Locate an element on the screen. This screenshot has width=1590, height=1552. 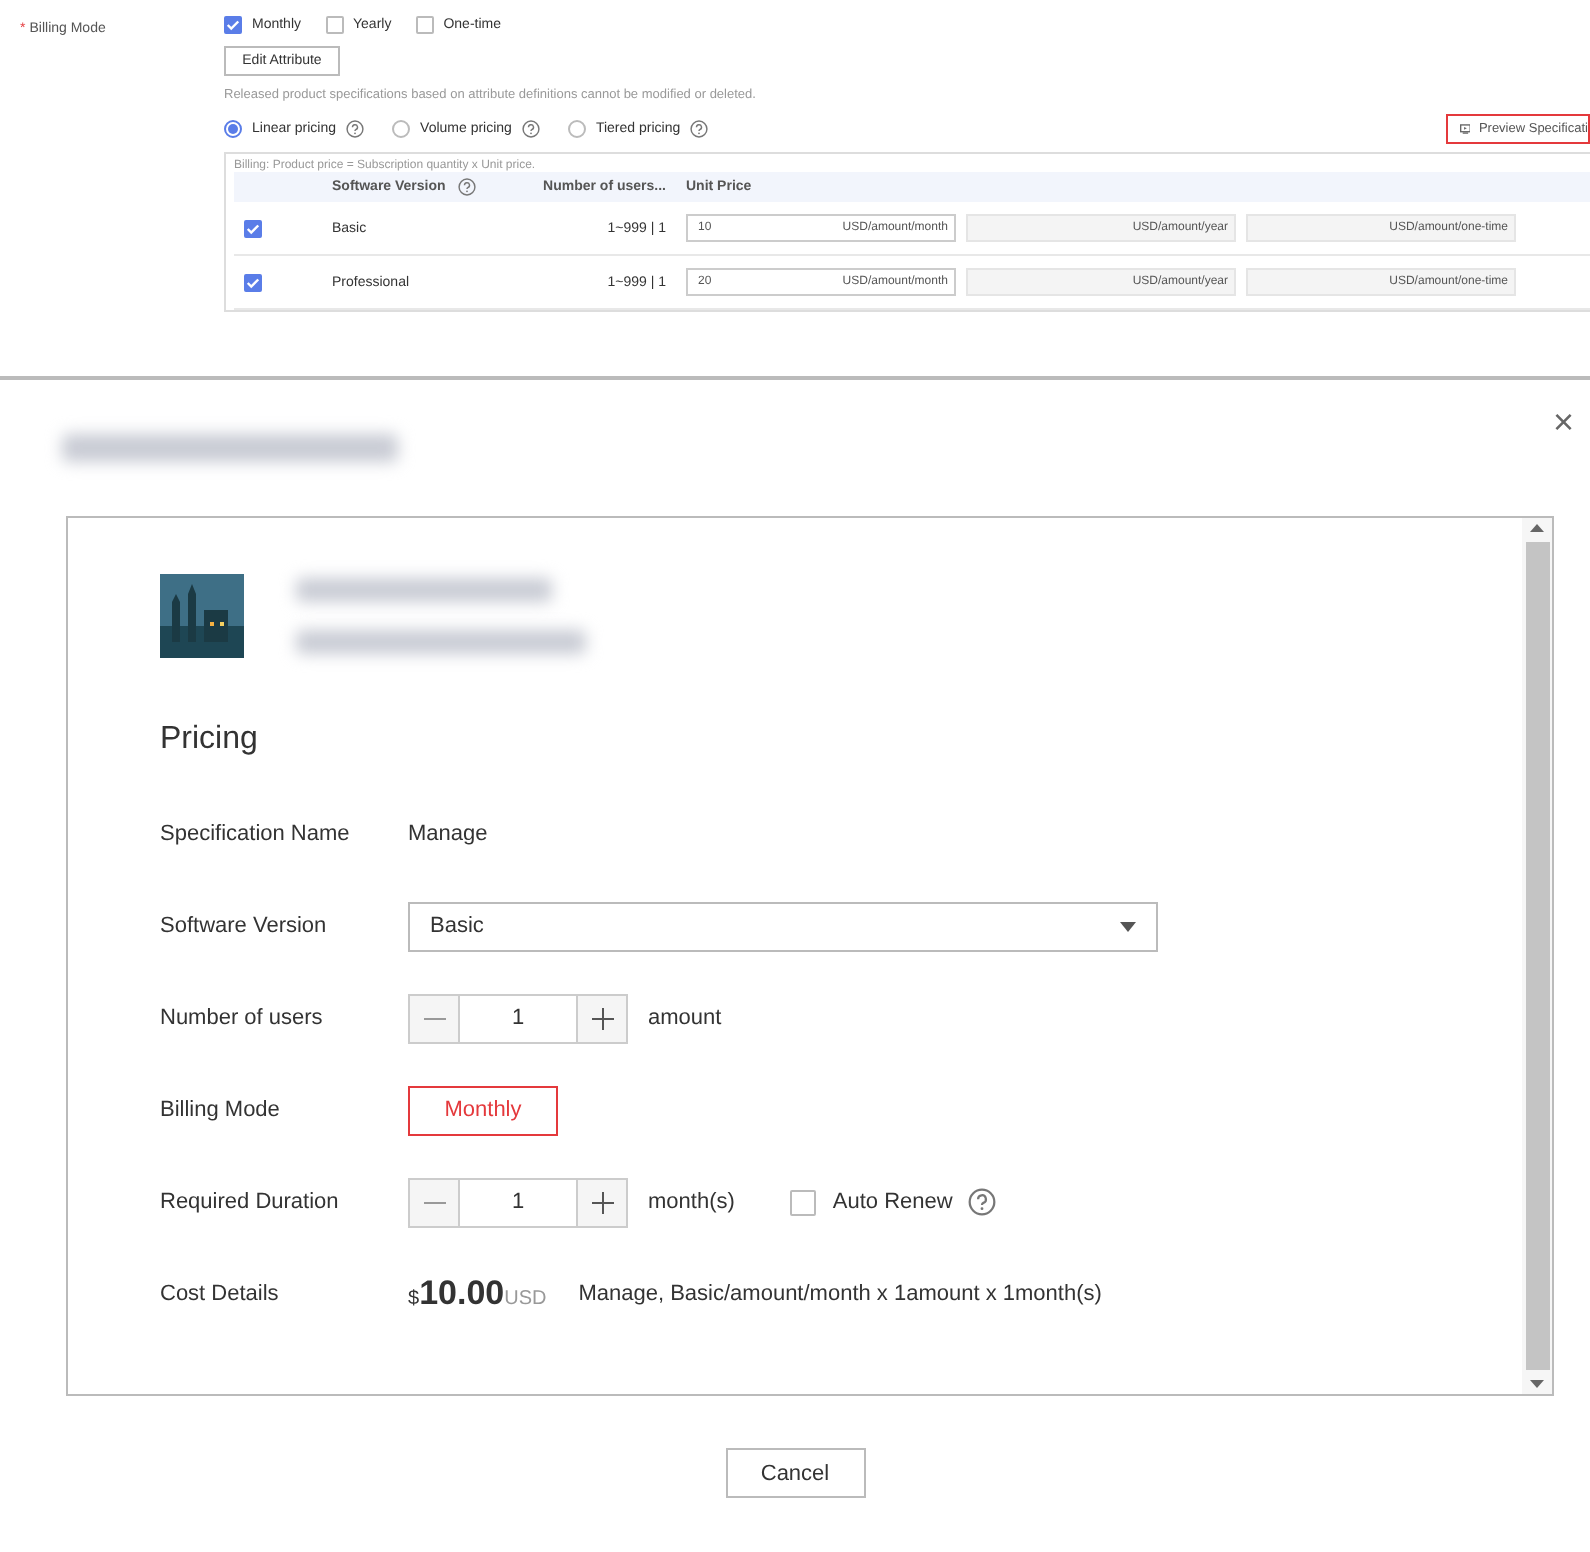
field-label: Software Version is located at coordinates (244, 926).